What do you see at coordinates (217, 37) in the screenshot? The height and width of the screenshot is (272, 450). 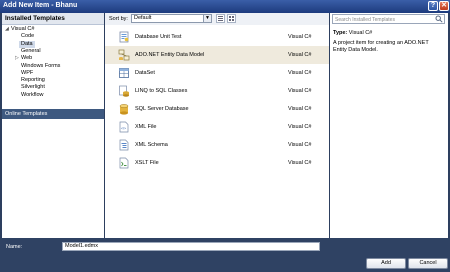 I see `template-item: Database Unit Test Visual C#` at bounding box center [217, 37].